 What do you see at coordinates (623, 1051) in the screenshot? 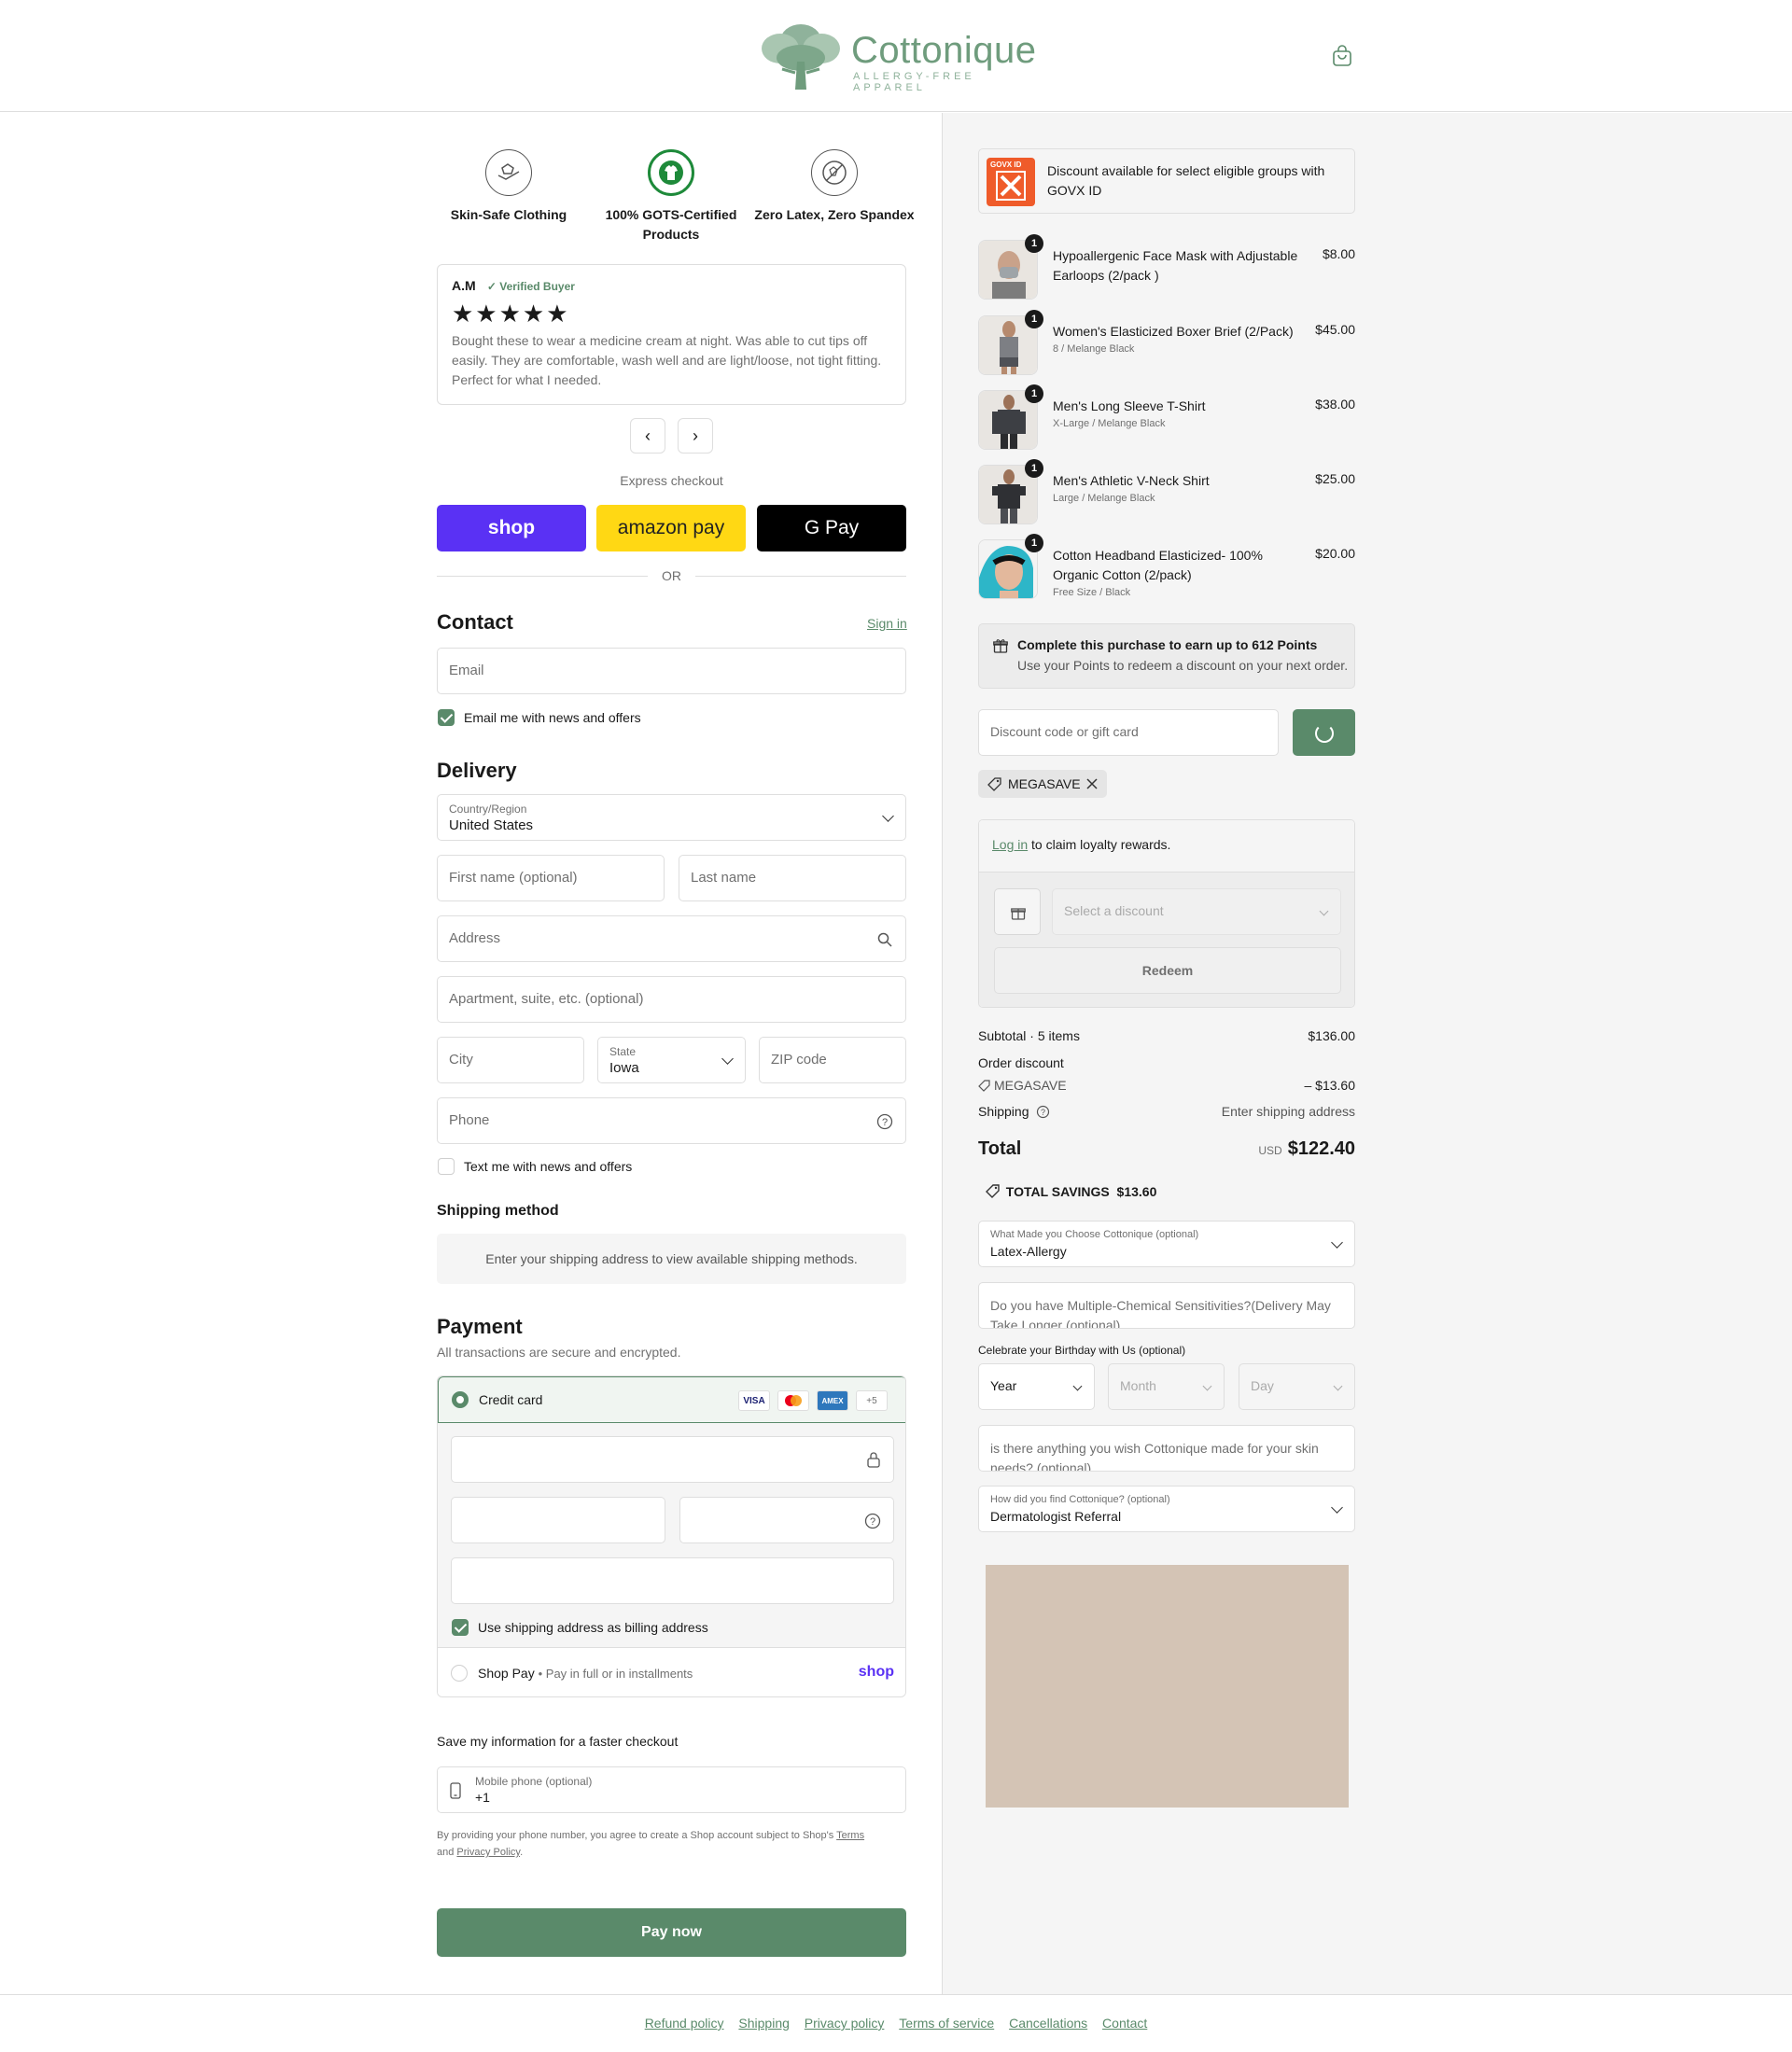
I see `state-label: State` at bounding box center [623, 1051].